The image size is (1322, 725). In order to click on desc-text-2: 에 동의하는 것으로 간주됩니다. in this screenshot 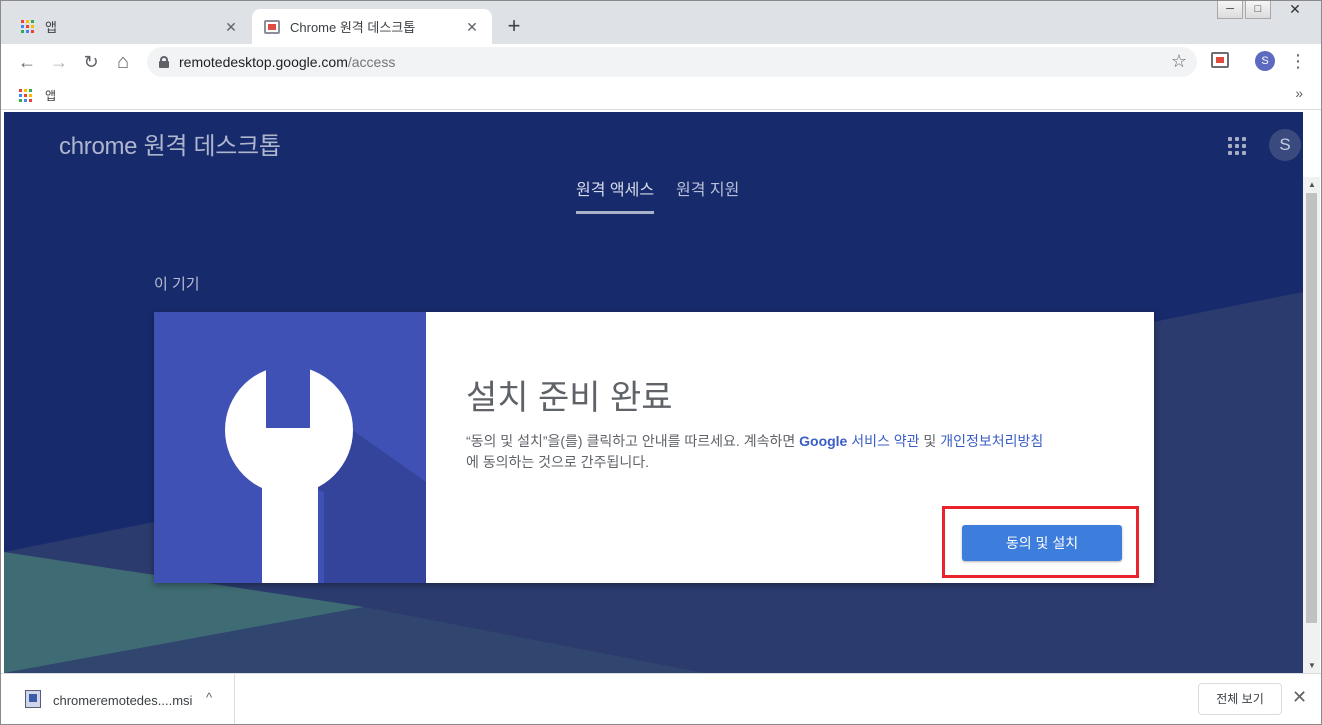, I will do `click(557, 462)`.